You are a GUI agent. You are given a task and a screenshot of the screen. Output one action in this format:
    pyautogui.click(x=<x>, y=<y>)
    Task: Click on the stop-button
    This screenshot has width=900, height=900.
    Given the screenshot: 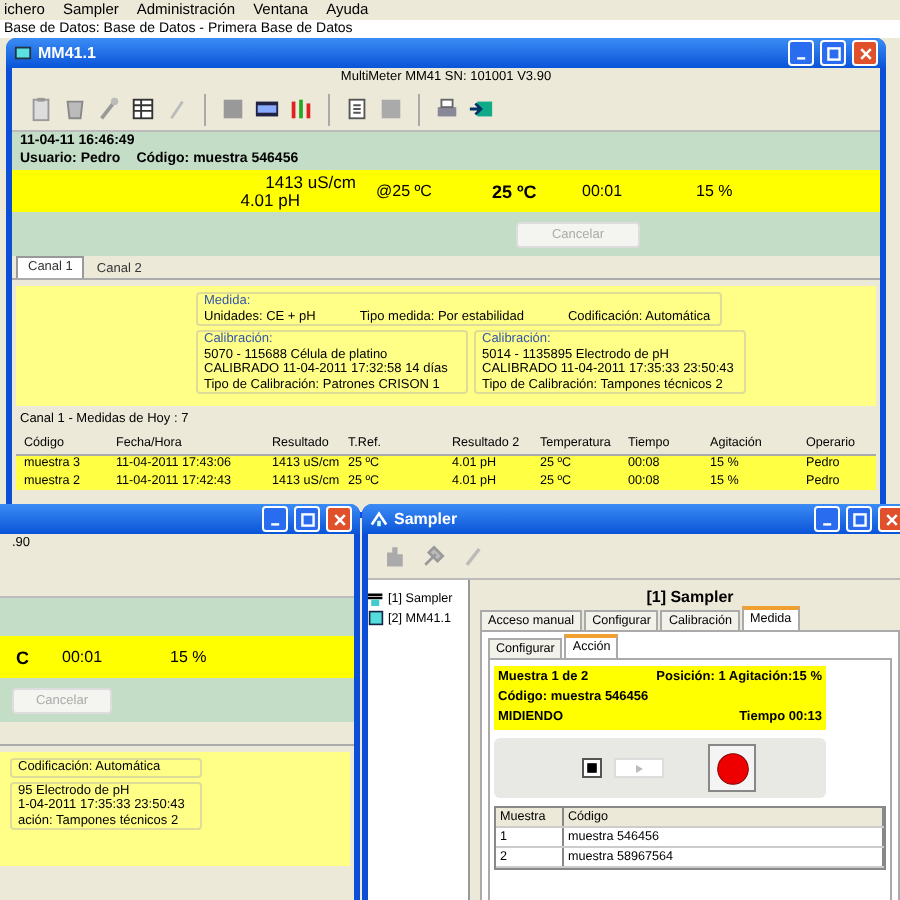 What is the action you would take?
    pyautogui.click(x=592, y=768)
    